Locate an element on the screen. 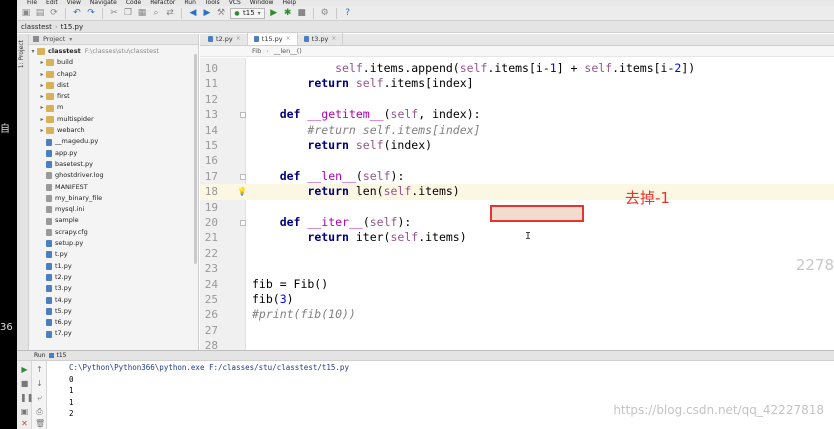  code-line: 27 is located at coordinates (517, 330).